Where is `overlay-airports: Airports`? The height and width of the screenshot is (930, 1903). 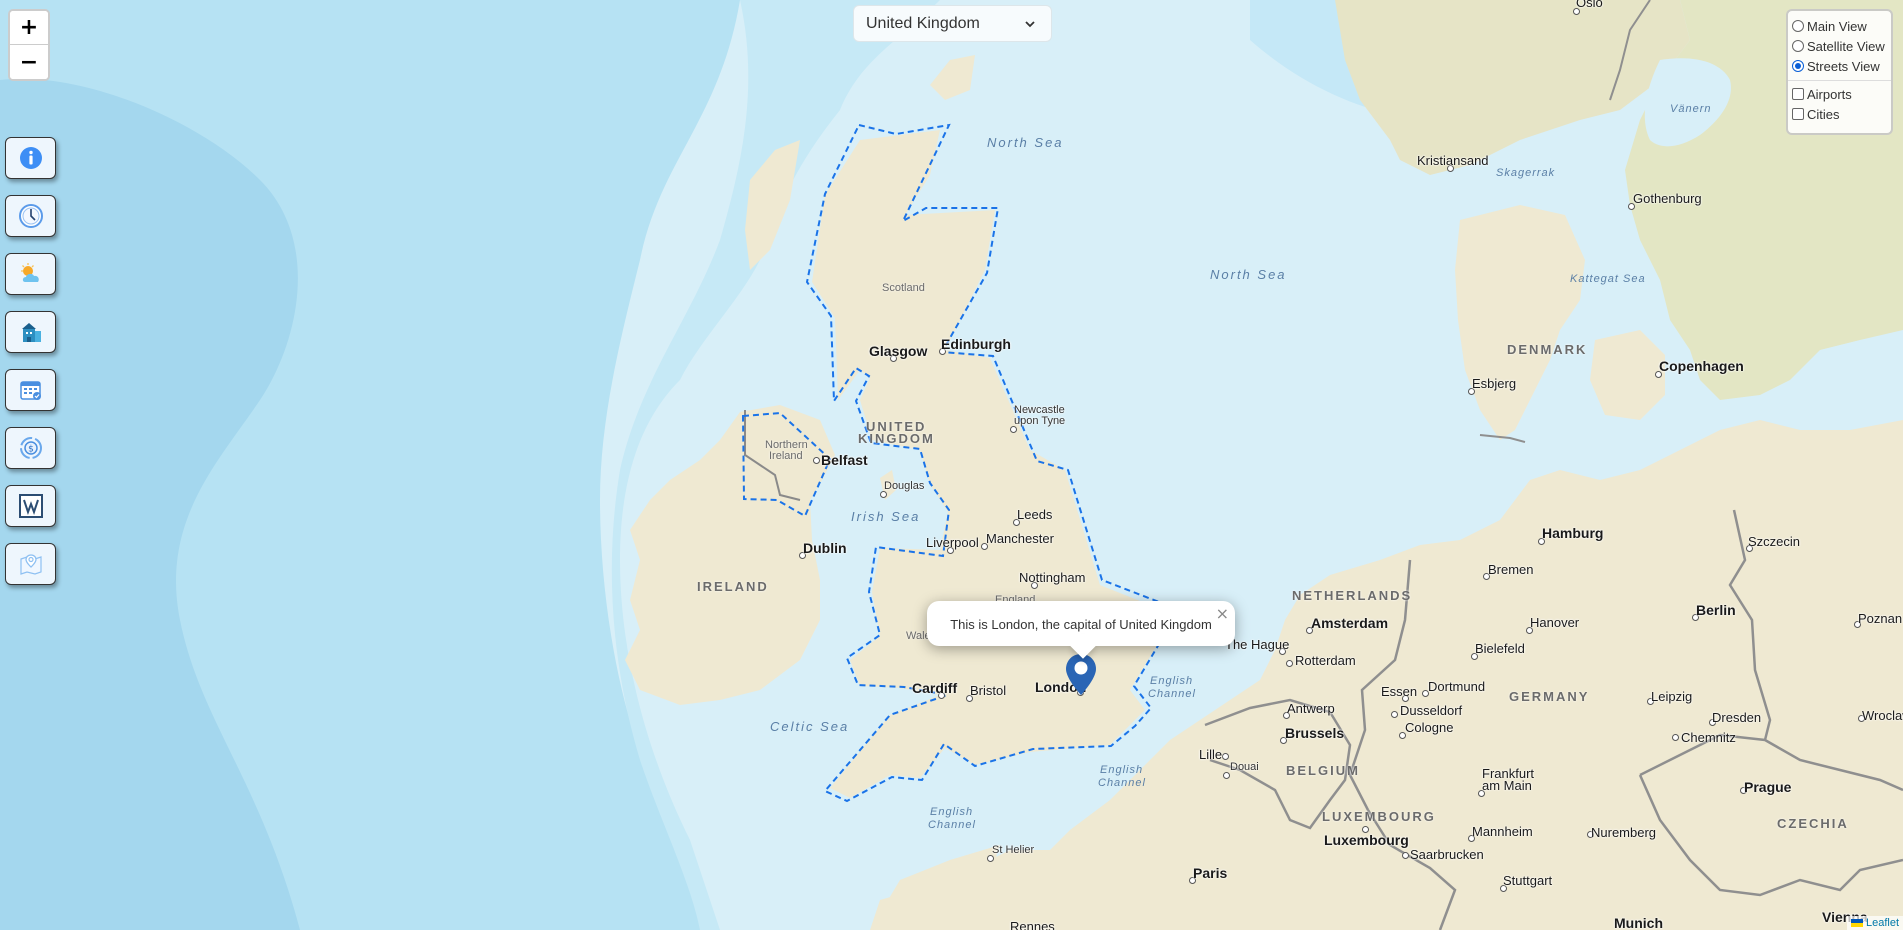
overlay-airports: Airports is located at coordinates (1839, 94).